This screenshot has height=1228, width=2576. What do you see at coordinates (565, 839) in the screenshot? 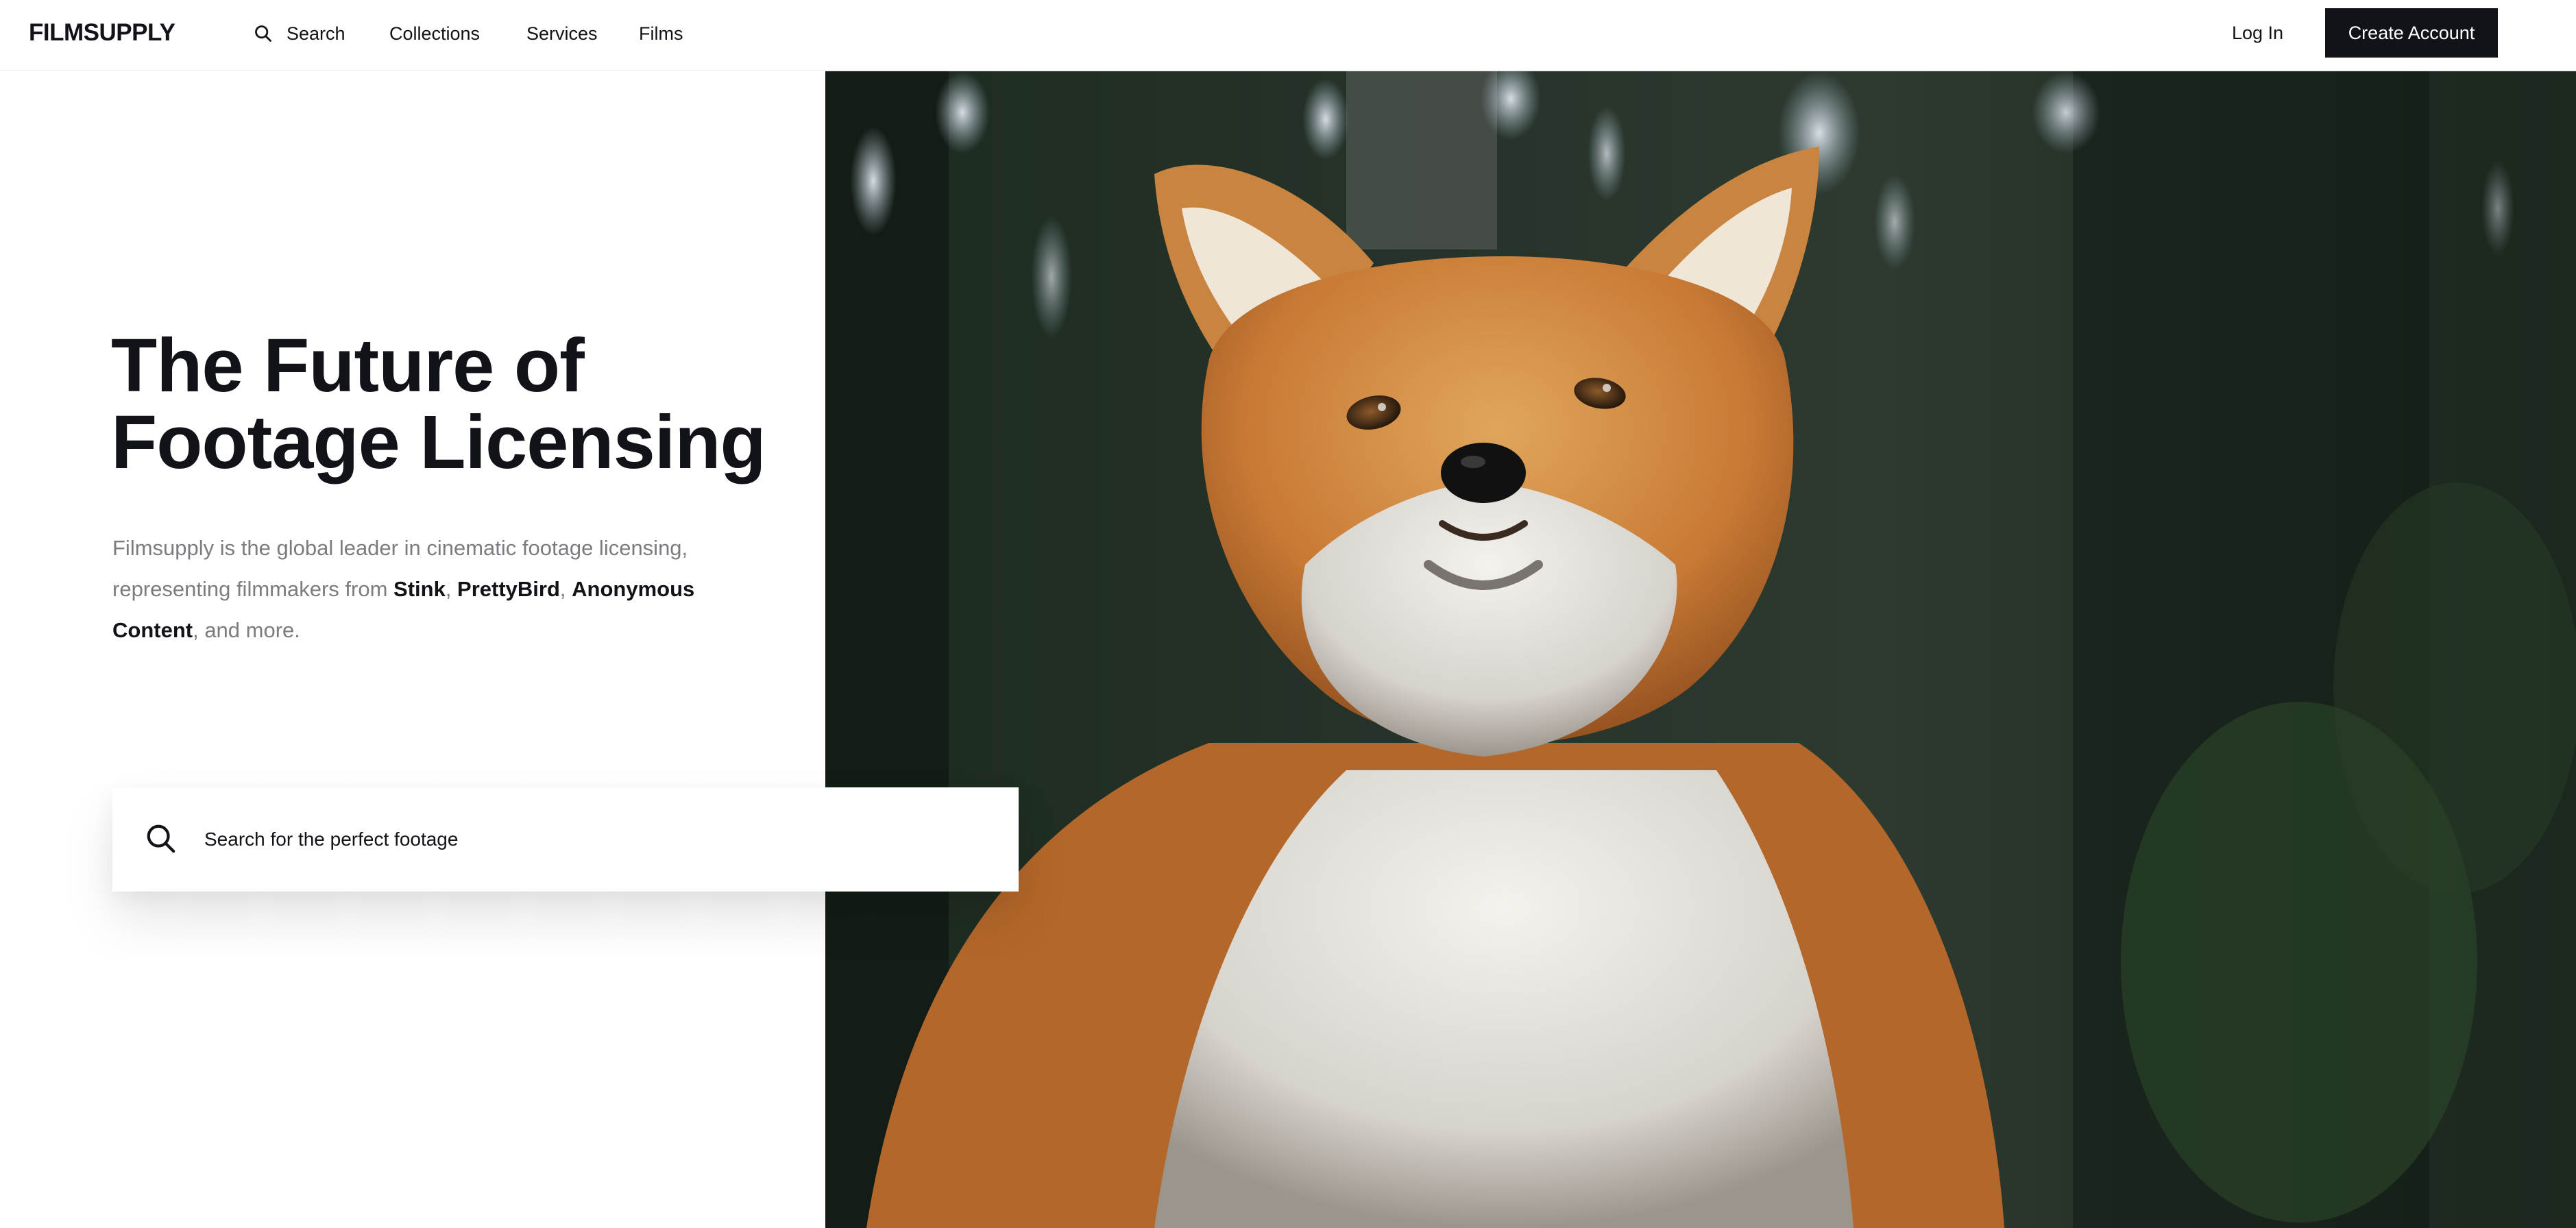
I see `hero-search-input: Search for the perfect footage` at bounding box center [565, 839].